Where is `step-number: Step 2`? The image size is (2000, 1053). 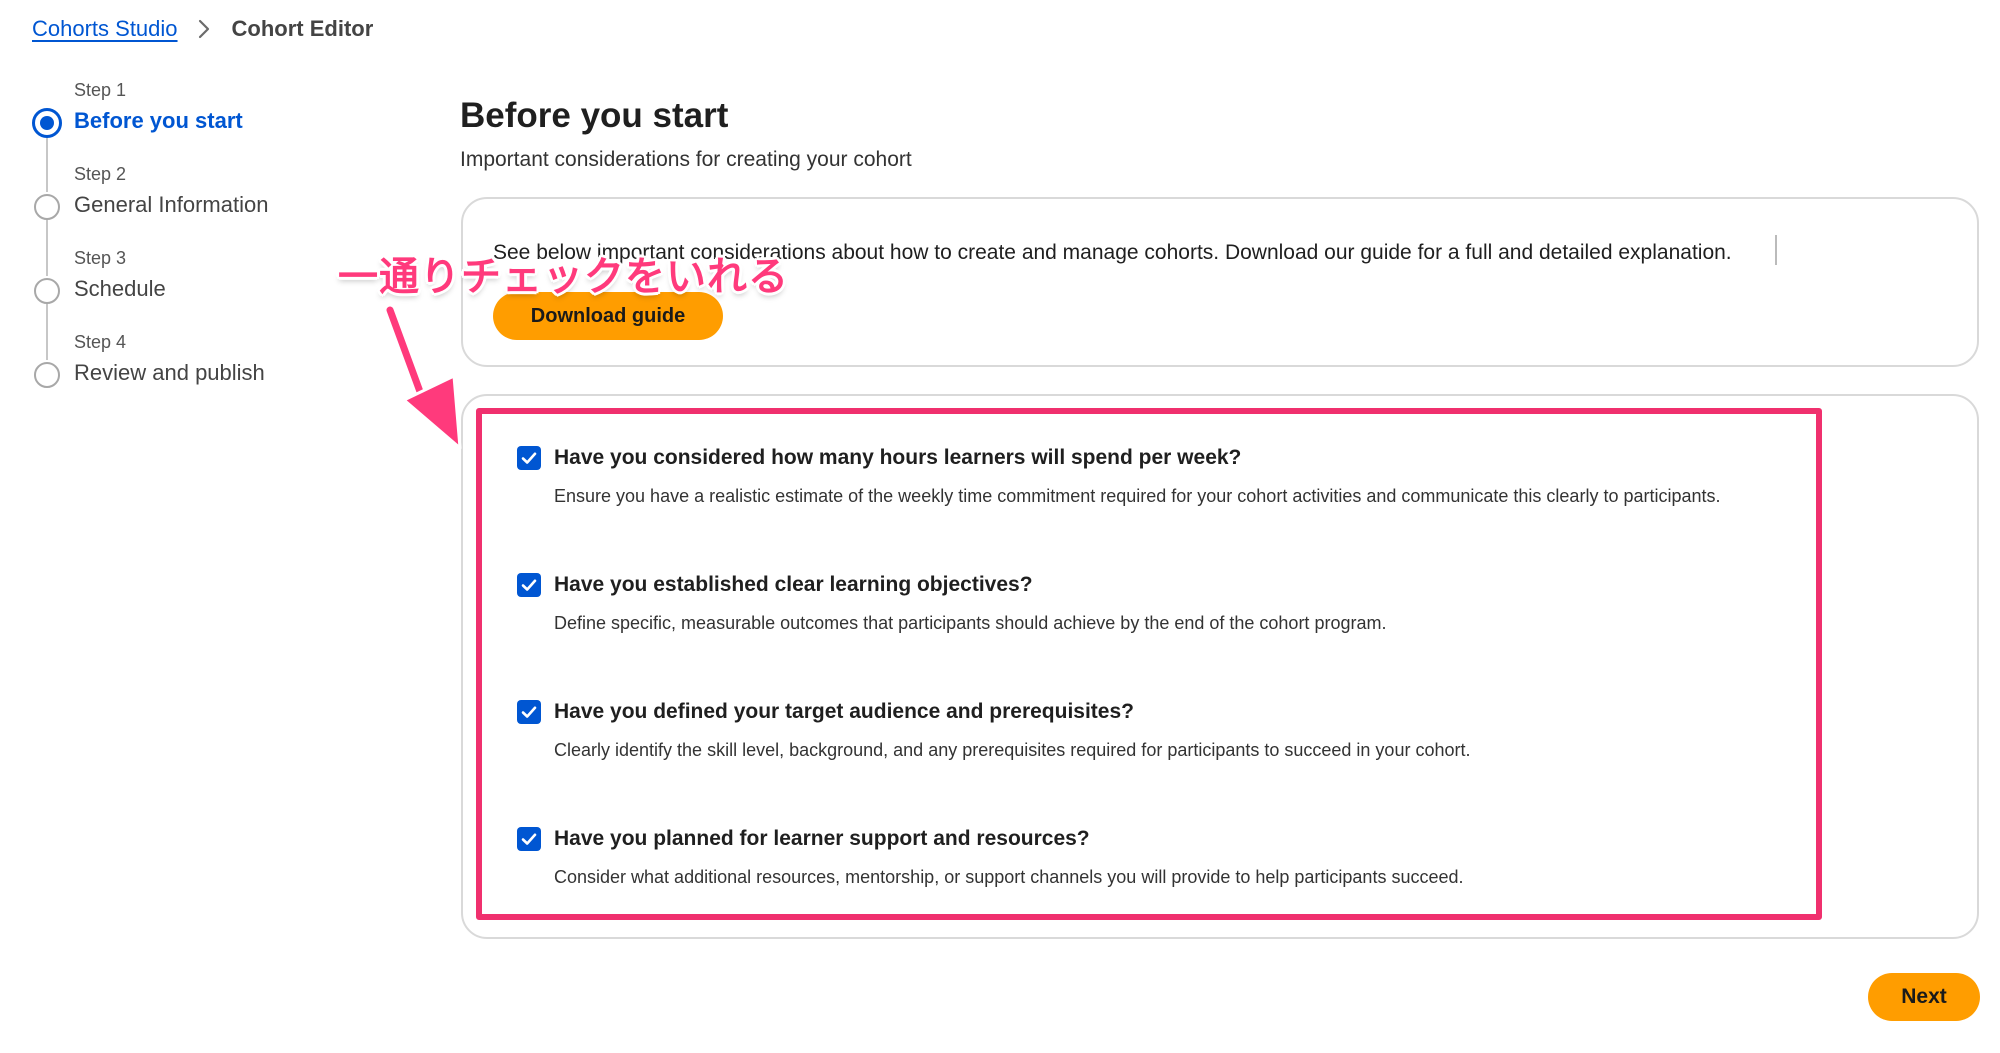
step-number: Step 2 is located at coordinates (100, 174).